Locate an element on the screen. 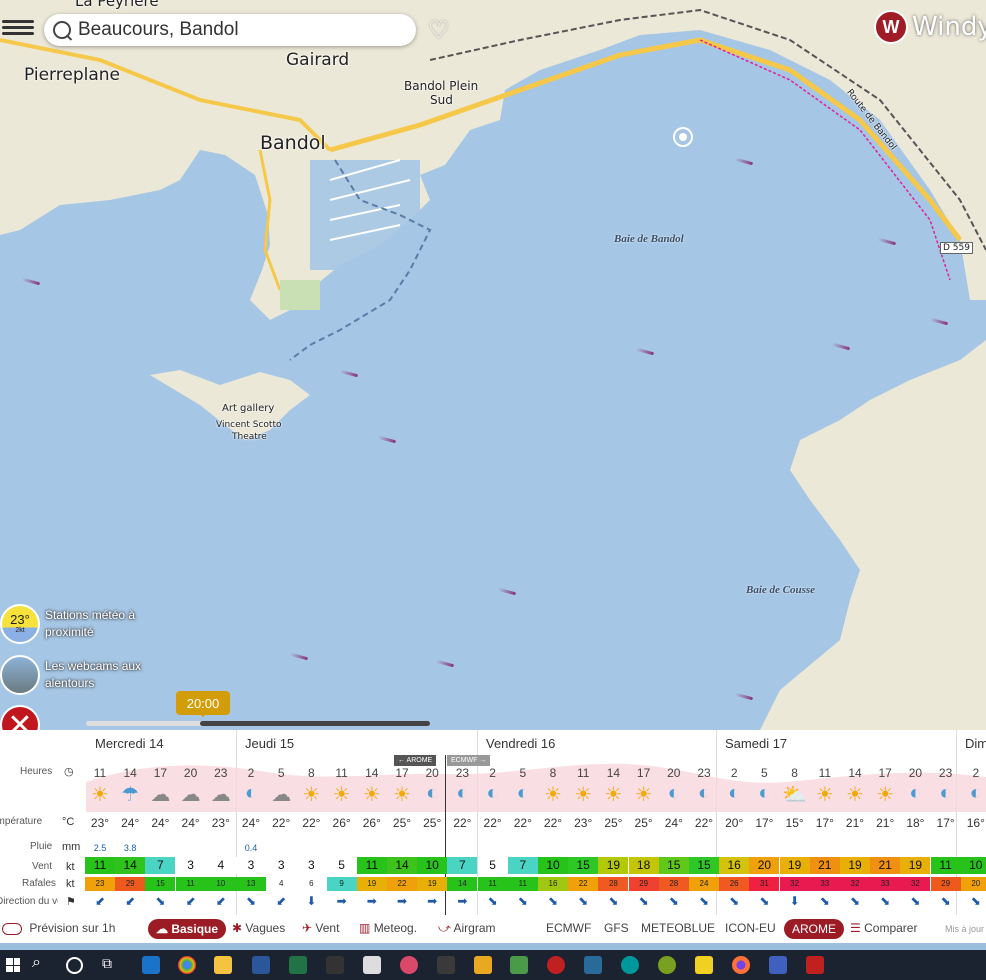 This screenshot has height=980, width=986. tab-airgram: ⤻ Airgram is located at coordinates (467, 928).